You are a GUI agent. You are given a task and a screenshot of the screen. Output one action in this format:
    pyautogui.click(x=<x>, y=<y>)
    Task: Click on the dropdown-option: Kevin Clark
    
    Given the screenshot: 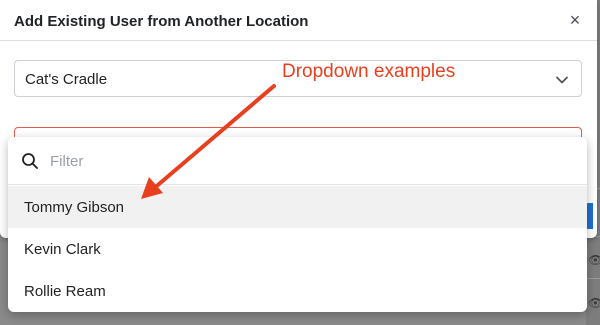 What is the action you would take?
    pyautogui.click(x=297, y=249)
    